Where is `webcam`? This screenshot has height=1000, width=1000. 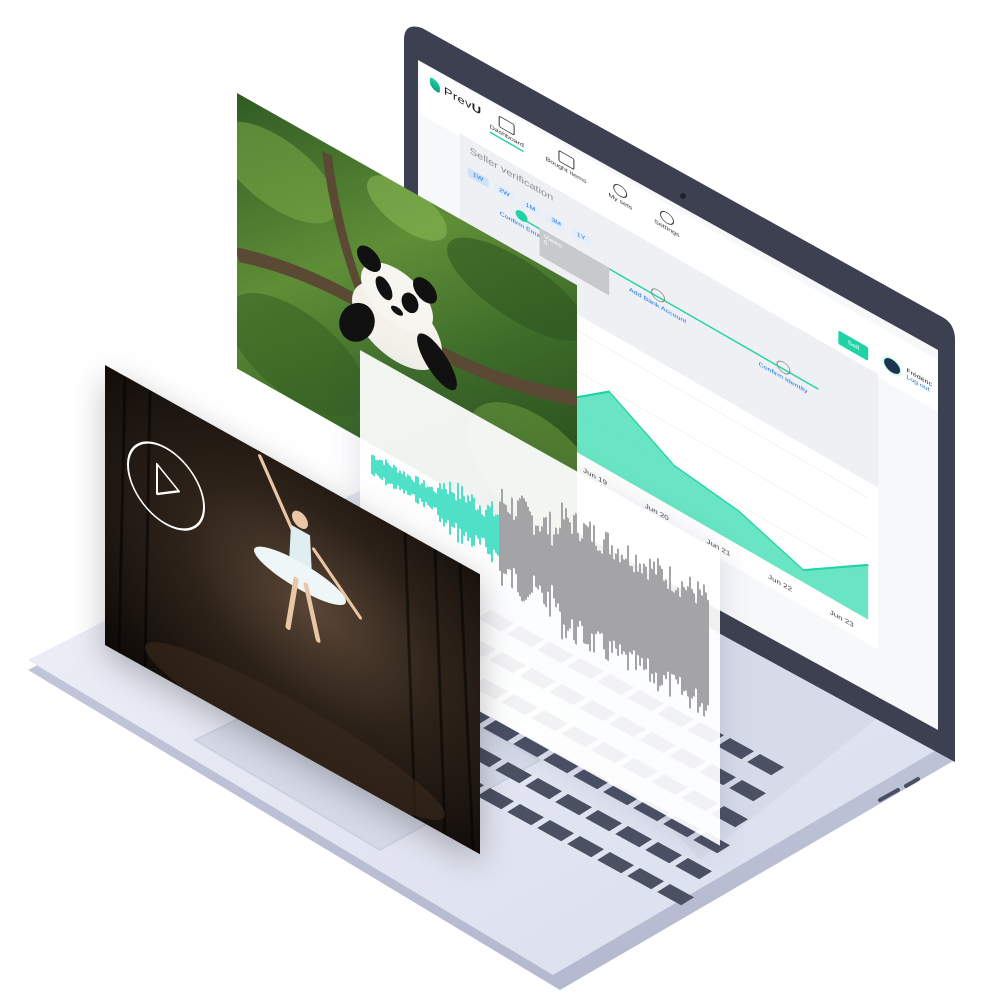 webcam is located at coordinates (683, 196).